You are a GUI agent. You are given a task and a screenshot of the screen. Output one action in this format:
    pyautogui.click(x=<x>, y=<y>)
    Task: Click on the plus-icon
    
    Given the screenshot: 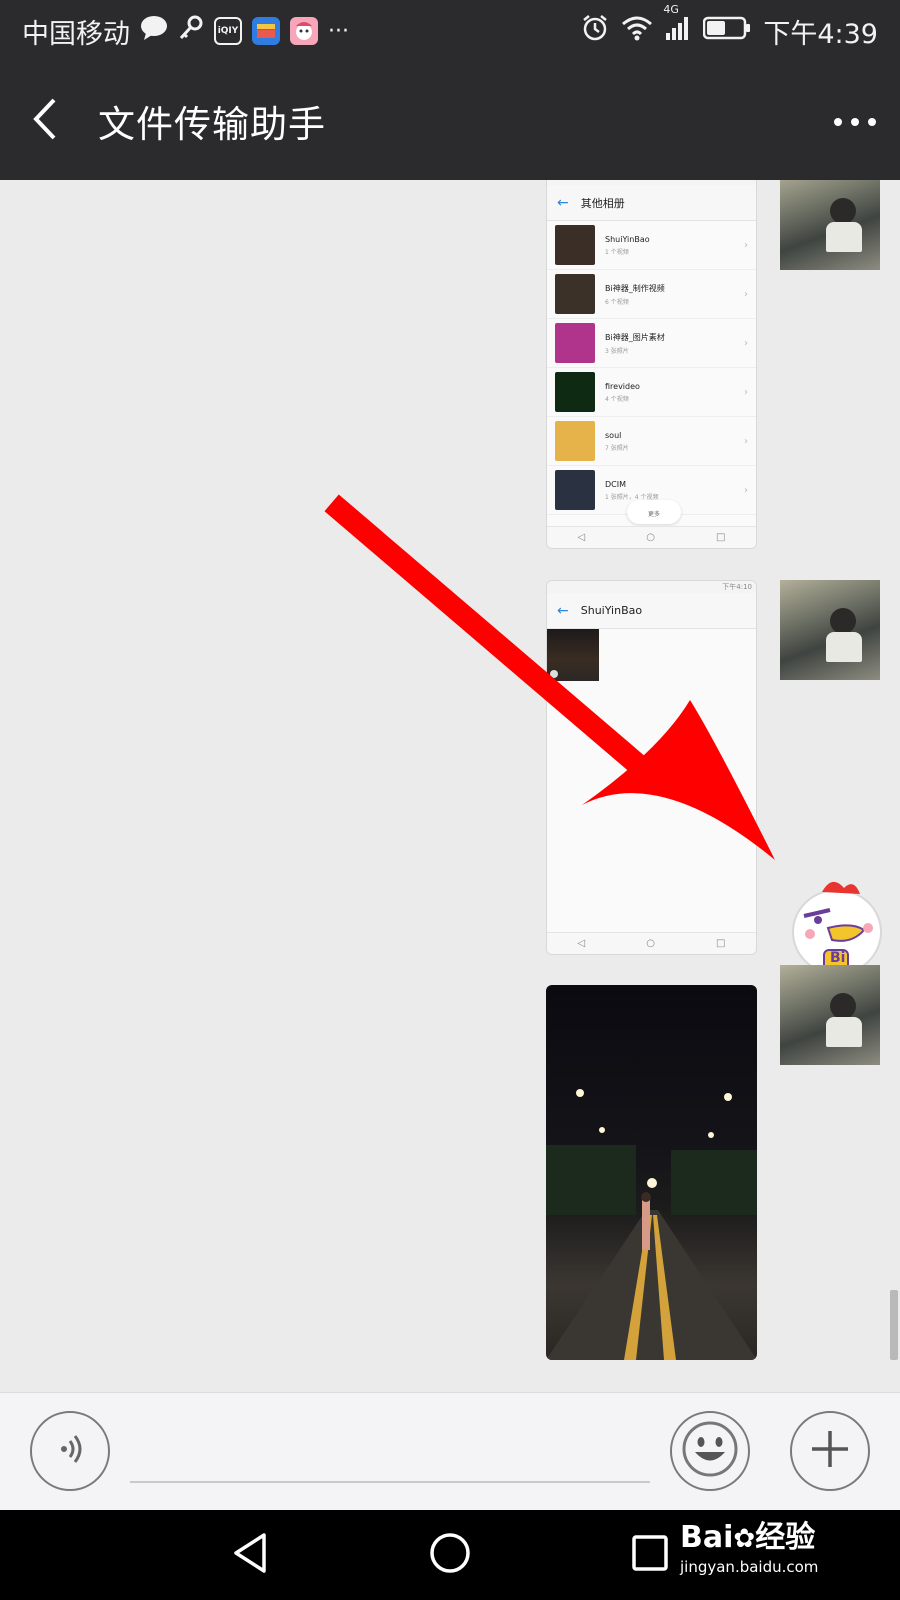 What is the action you would take?
    pyautogui.click(x=830, y=1451)
    